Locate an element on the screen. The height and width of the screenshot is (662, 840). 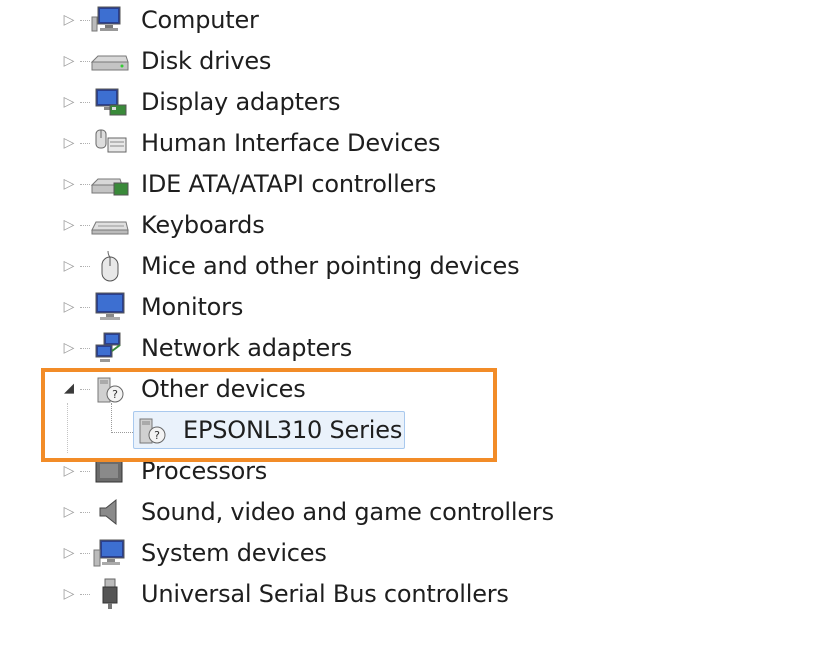
usb-icon is located at coordinates (110, 594).